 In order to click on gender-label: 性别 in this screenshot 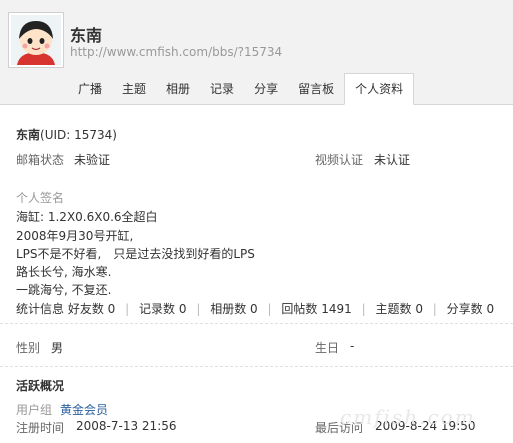, I will do `click(28, 348)`.